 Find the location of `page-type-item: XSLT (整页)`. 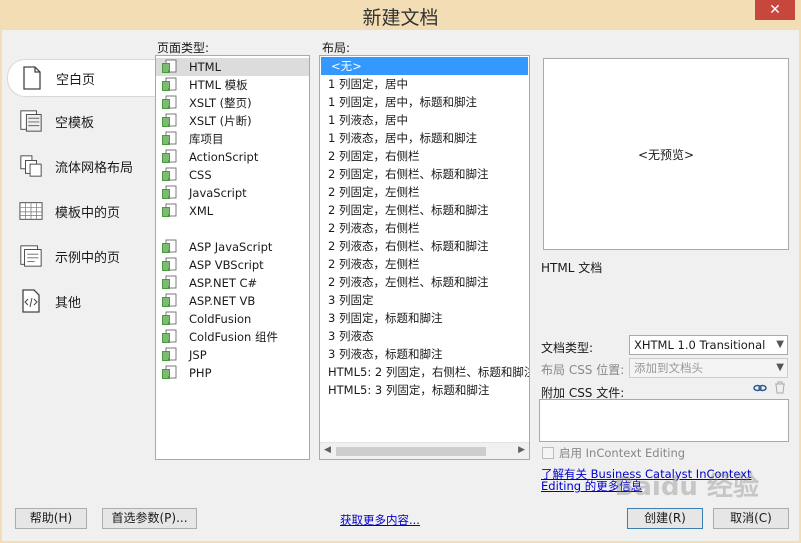

page-type-item: XSLT (整页) is located at coordinates (232, 103).